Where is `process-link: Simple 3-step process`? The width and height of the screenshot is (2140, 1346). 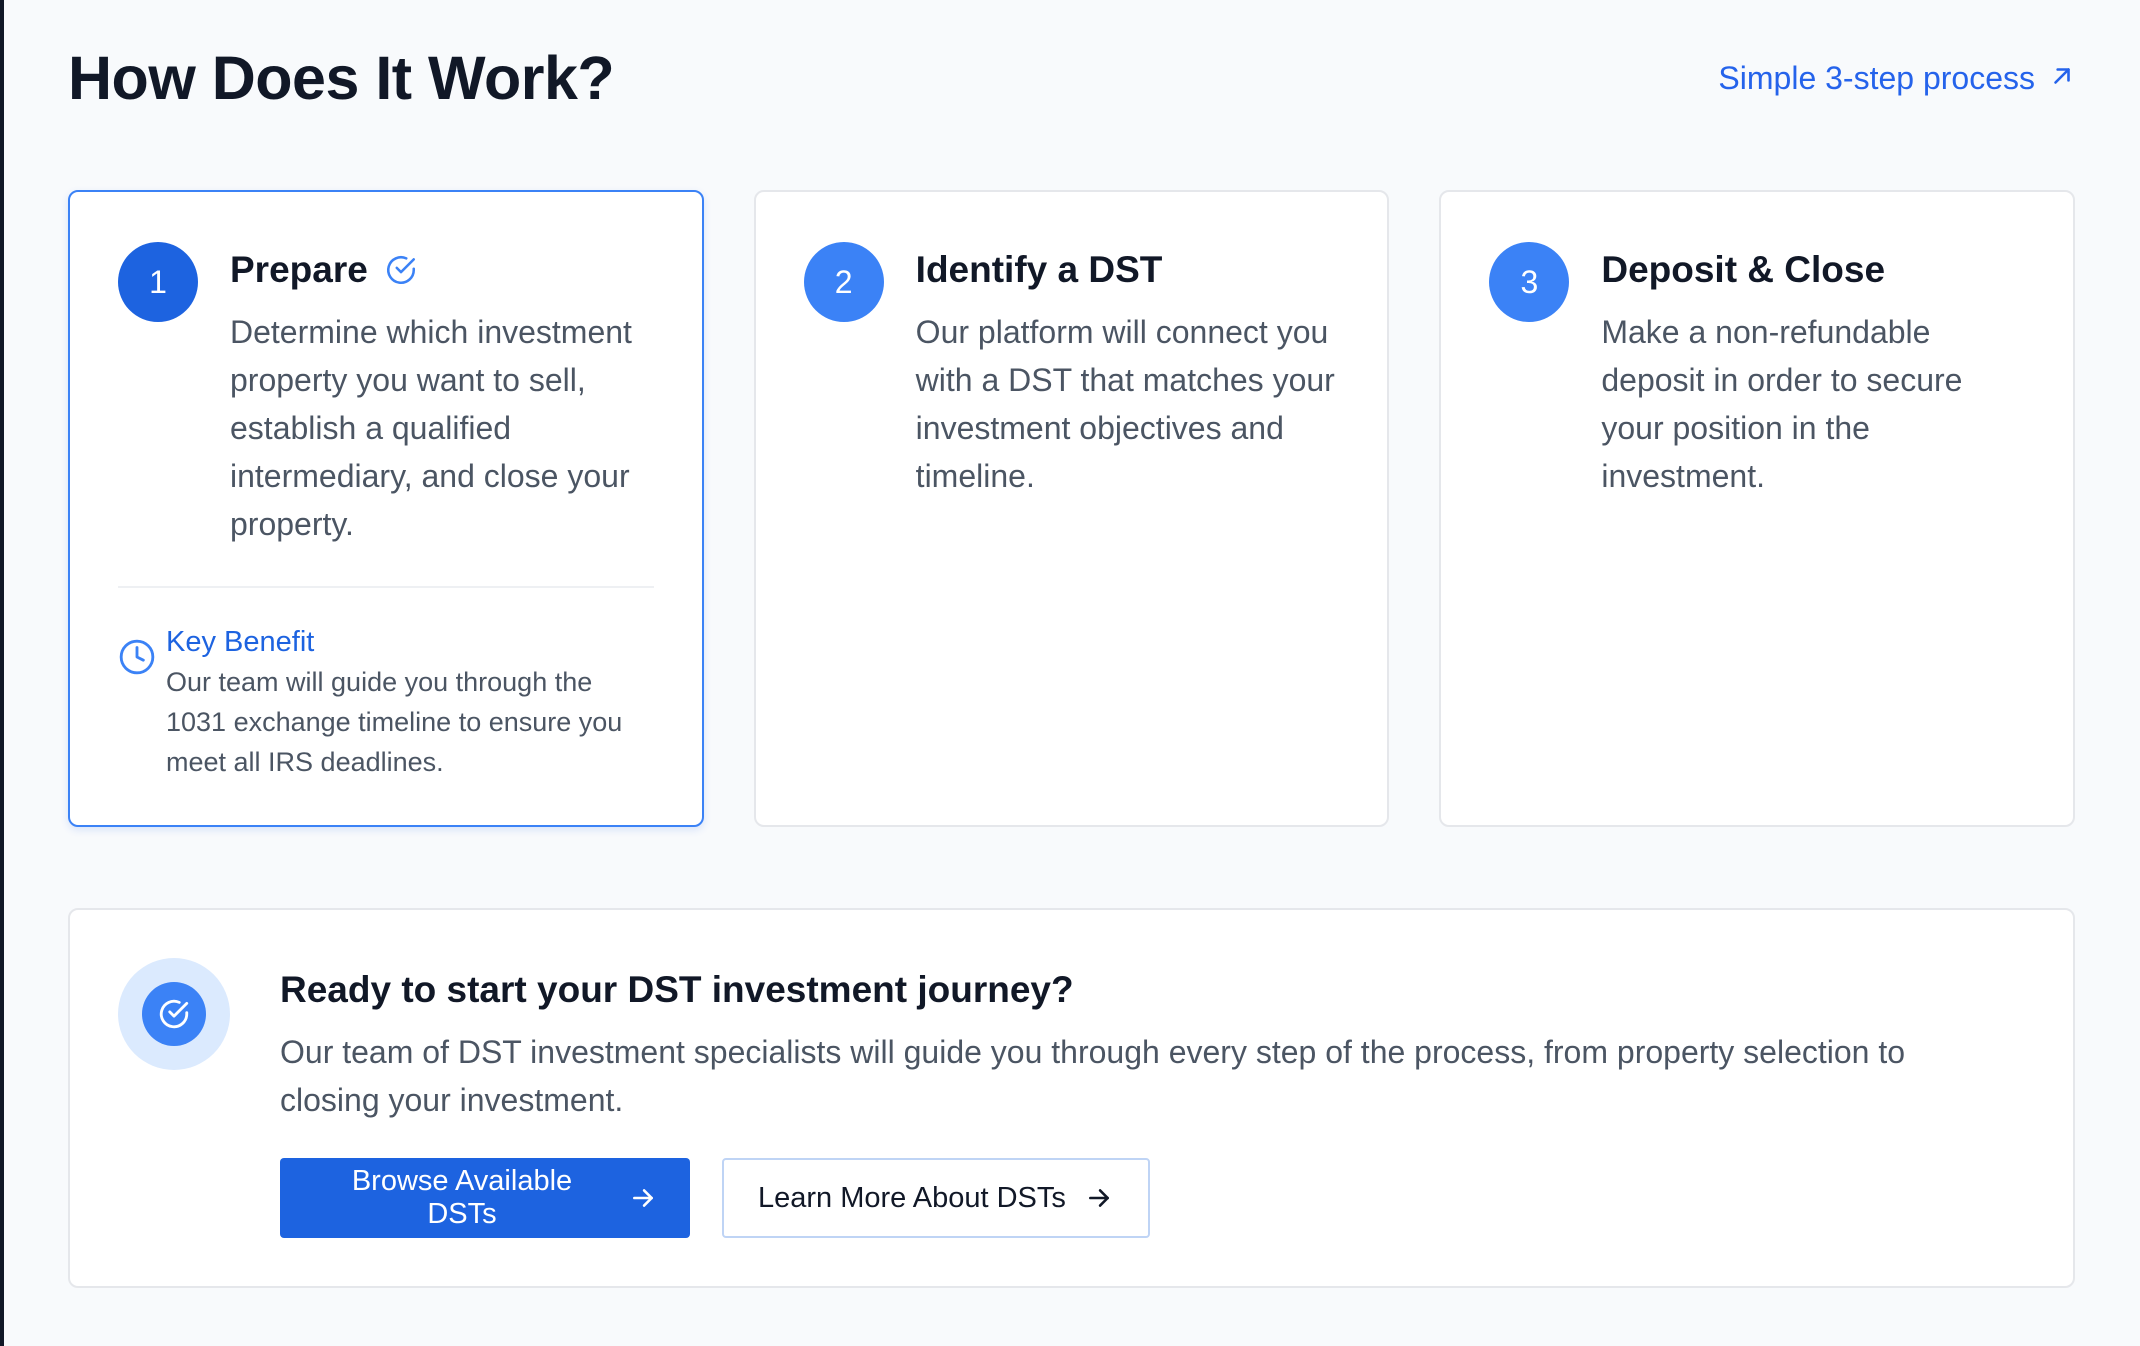 process-link: Simple 3-step process is located at coordinates (1896, 78).